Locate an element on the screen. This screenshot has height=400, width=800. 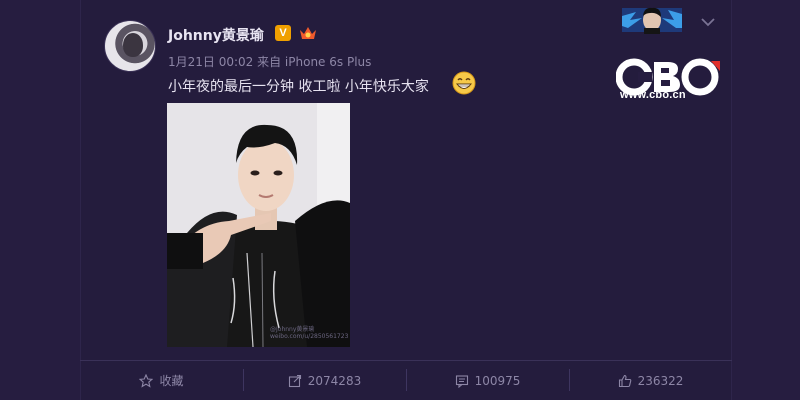
favorite-label: 收藏 is located at coordinates (171, 381).